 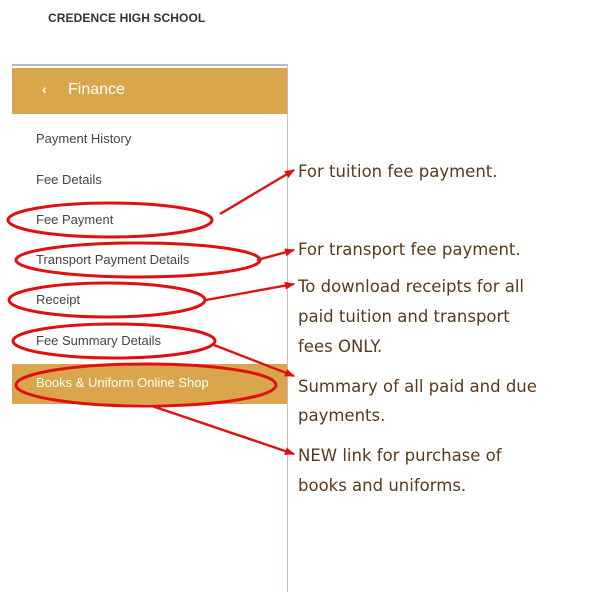 I want to click on arrow-receipt, so click(x=250, y=291).